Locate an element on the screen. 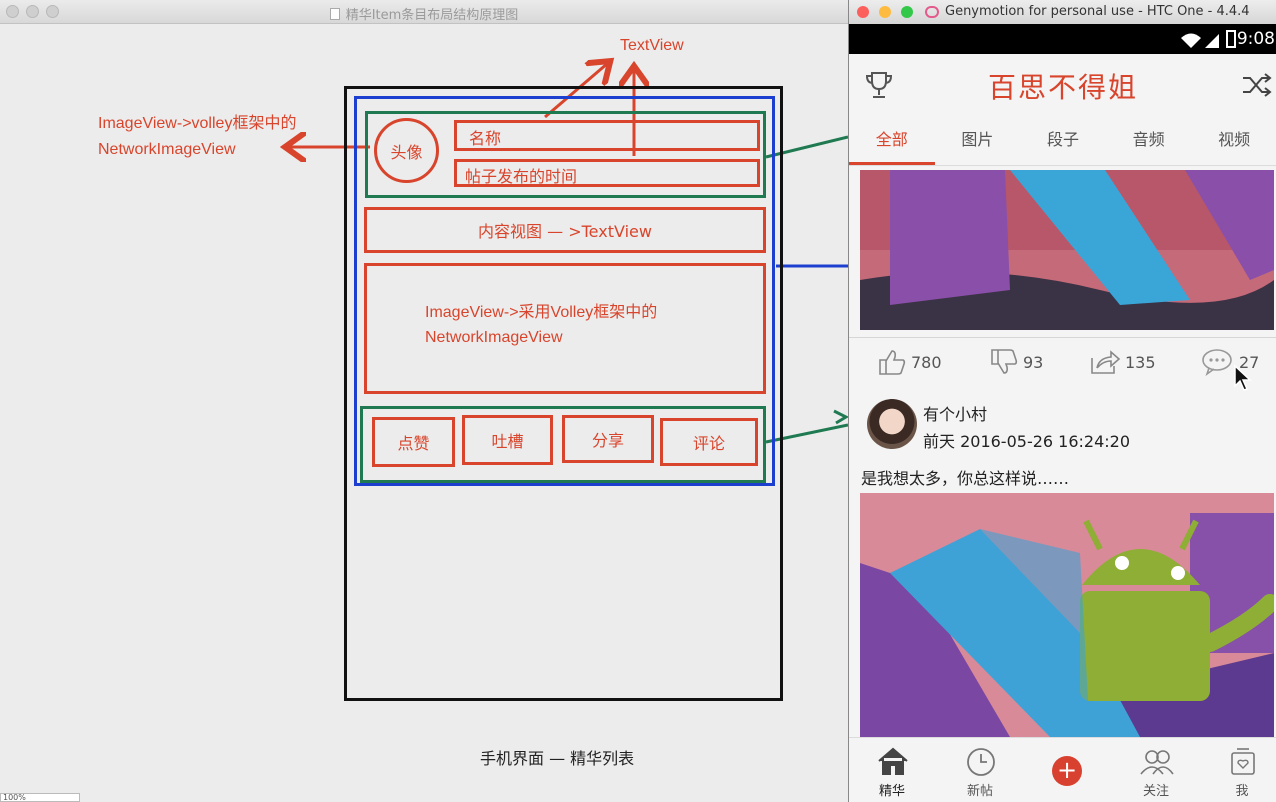 The height and width of the screenshot is (802, 1276). close-window-button is located at coordinates (863, 12).